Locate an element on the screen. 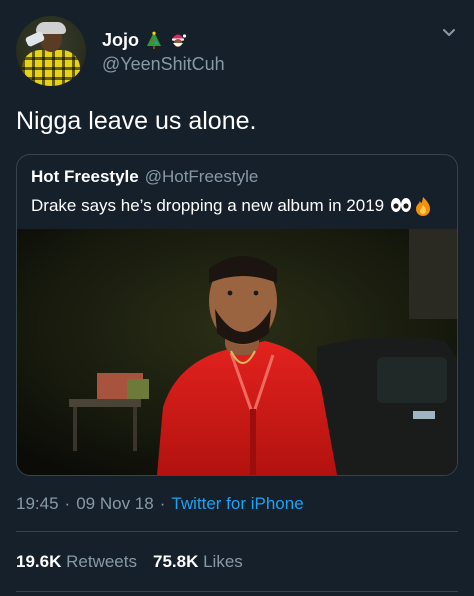 The height and width of the screenshot is (596, 474). eyes-emoji-icon is located at coordinates (401, 205).